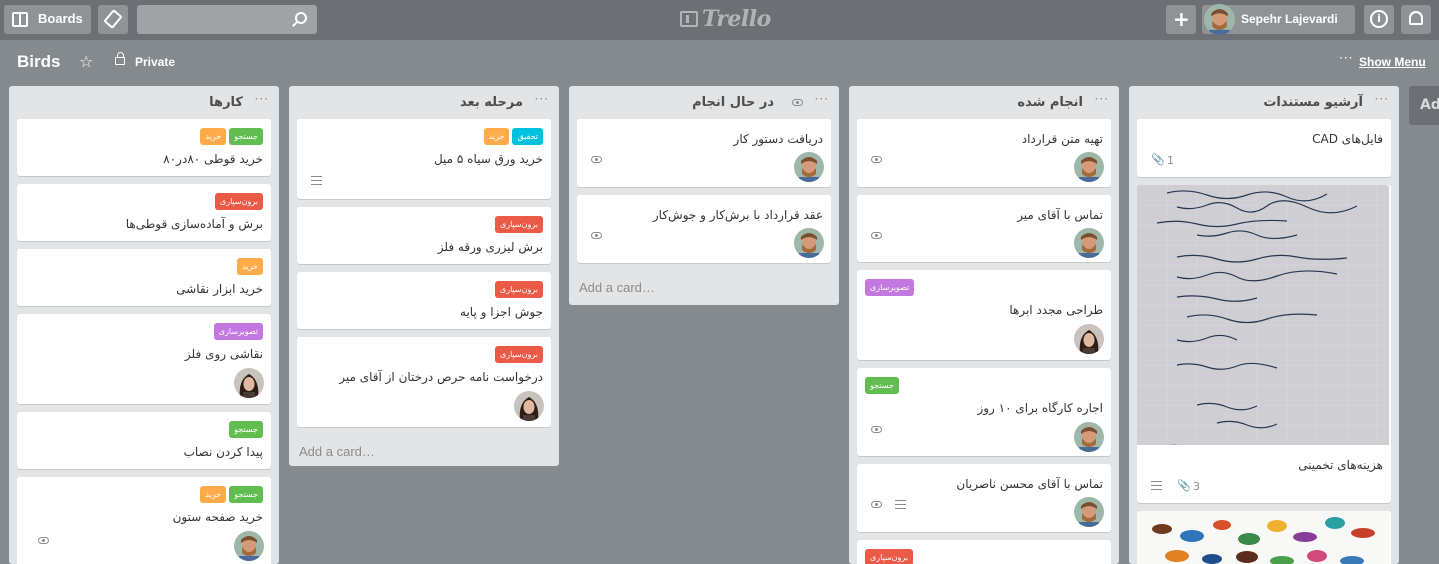 Image resolution: width=1439 pixels, height=564 pixels. What do you see at coordinates (120, 58) in the screenshot?
I see `lock-icon` at bounding box center [120, 58].